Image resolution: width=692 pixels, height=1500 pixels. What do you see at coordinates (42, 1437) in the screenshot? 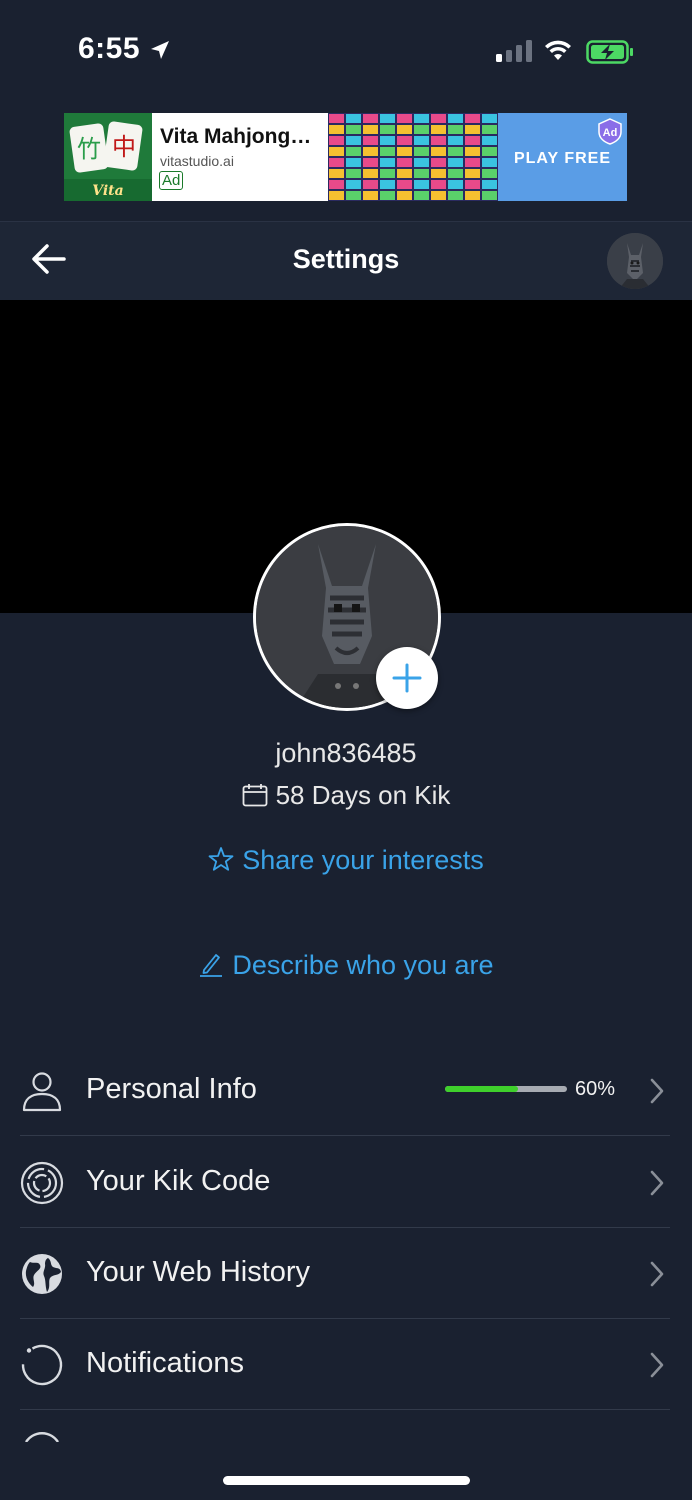
I see `partial-settings-icon` at bounding box center [42, 1437].